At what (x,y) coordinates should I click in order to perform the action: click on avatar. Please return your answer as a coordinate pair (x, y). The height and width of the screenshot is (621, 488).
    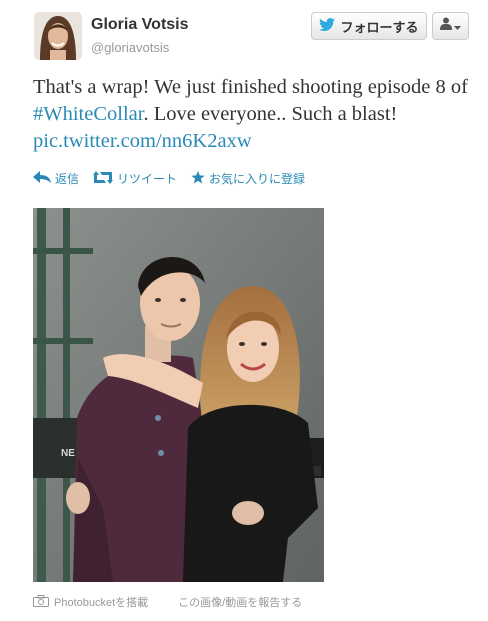
    Looking at the image, I should click on (58, 36).